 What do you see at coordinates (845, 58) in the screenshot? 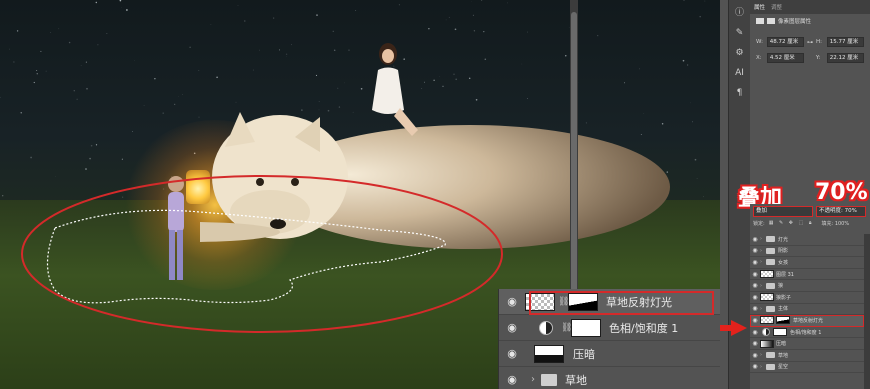
I see `y-field: 22.12 厘米` at bounding box center [845, 58].